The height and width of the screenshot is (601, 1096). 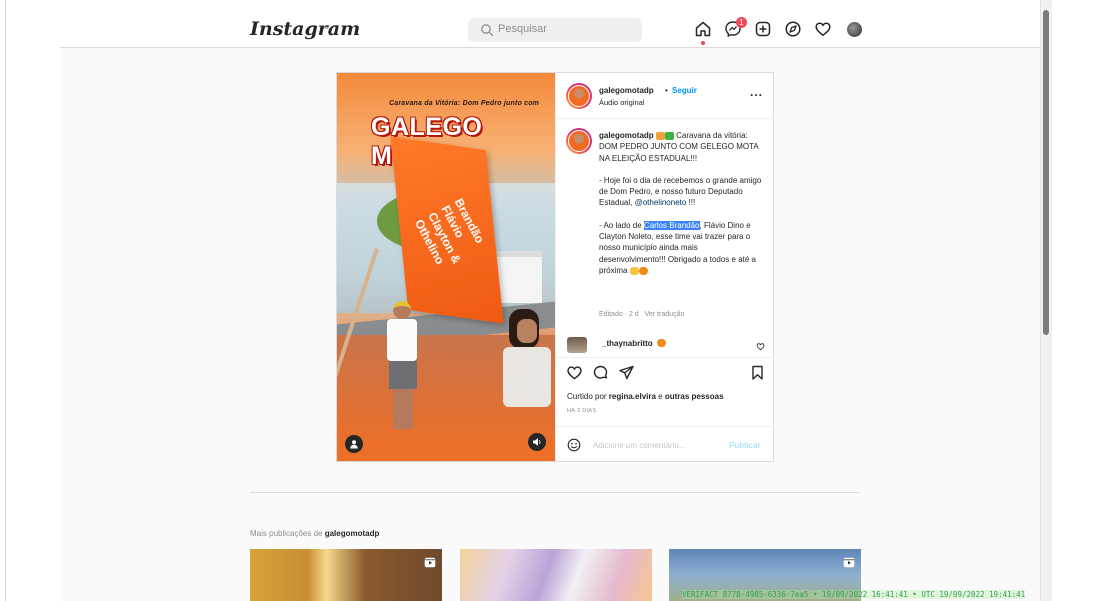 What do you see at coordinates (741, 22) in the screenshot?
I see `messages-badge: 1` at bounding box center [741, 22].